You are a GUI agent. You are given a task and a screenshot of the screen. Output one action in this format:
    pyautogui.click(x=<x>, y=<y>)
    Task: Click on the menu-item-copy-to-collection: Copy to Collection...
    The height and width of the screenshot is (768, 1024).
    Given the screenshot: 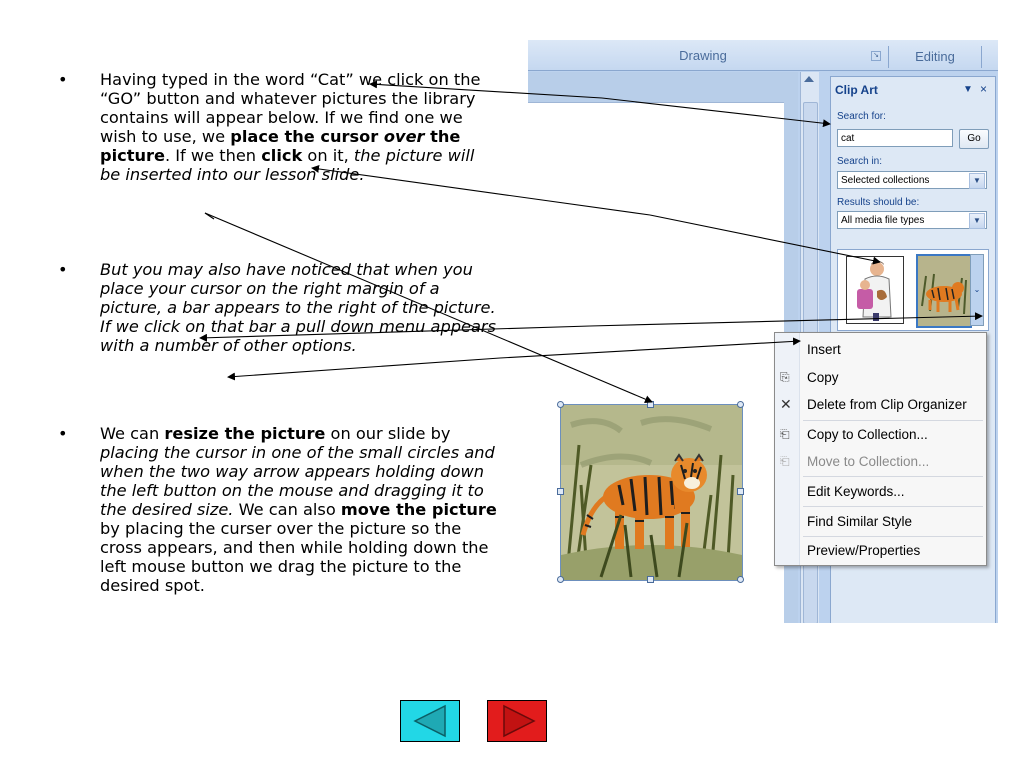 What is the action you would take?
    pyautogui.click(x=867, y=434)
    